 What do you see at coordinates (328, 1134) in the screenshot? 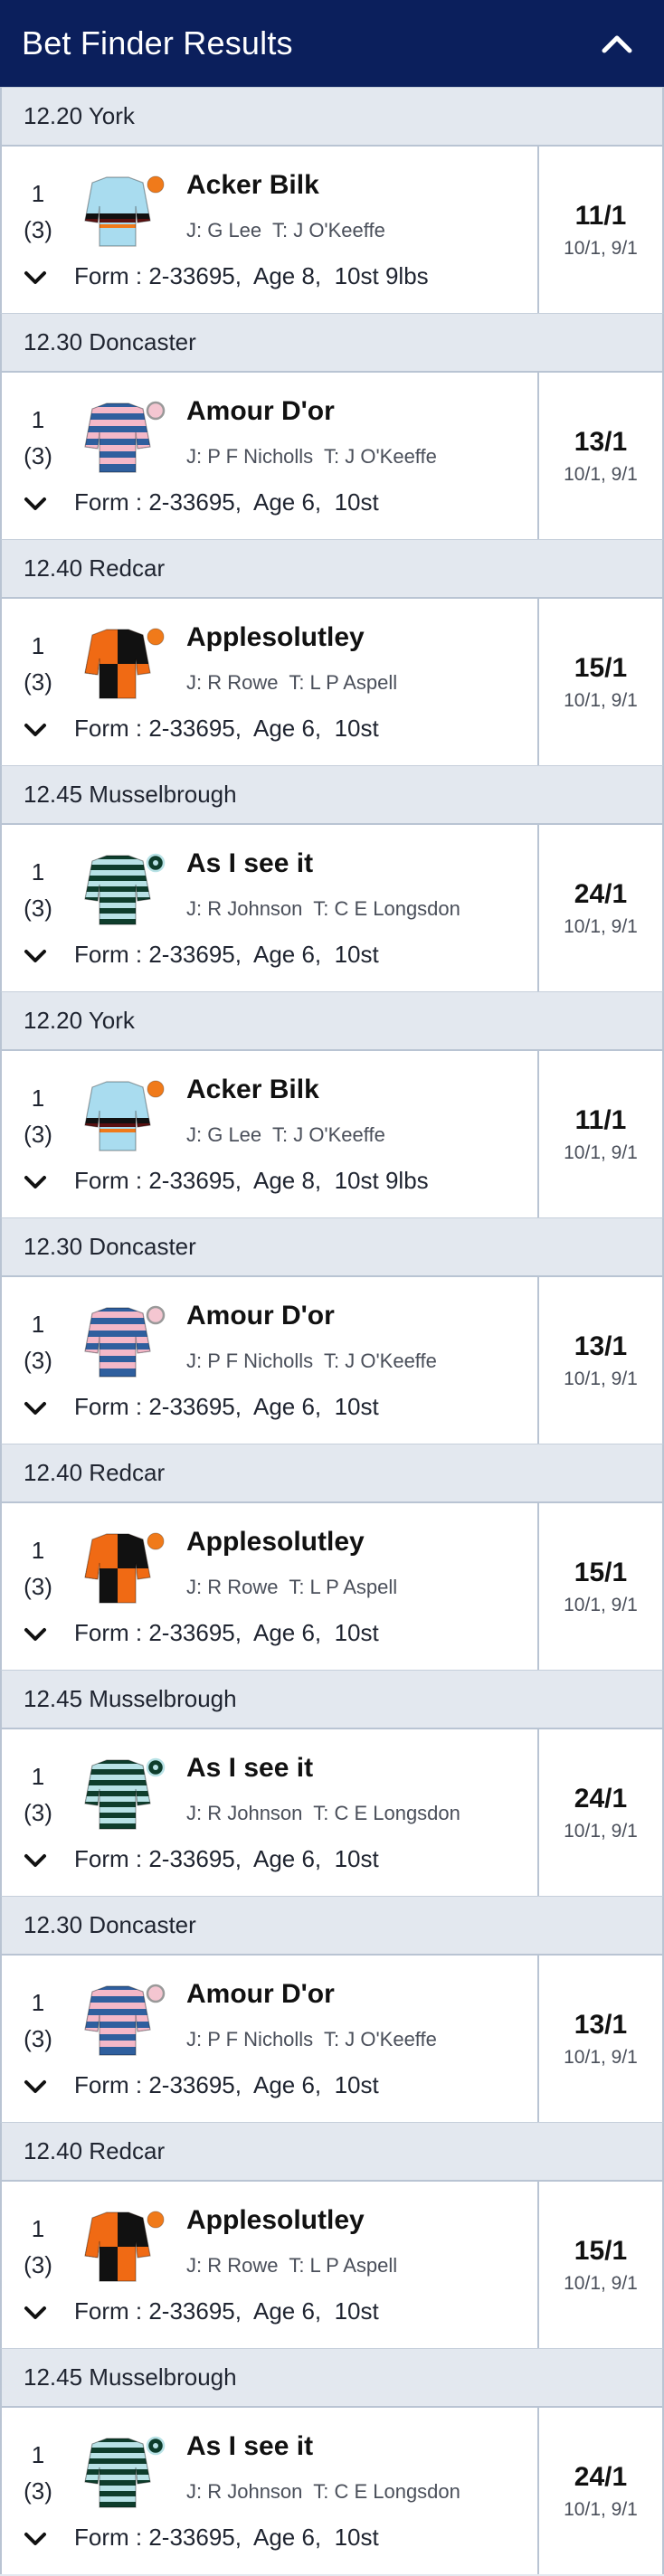
I see `trainer-name: T: J O'Keeffe` at bounding box center [328, 1134].